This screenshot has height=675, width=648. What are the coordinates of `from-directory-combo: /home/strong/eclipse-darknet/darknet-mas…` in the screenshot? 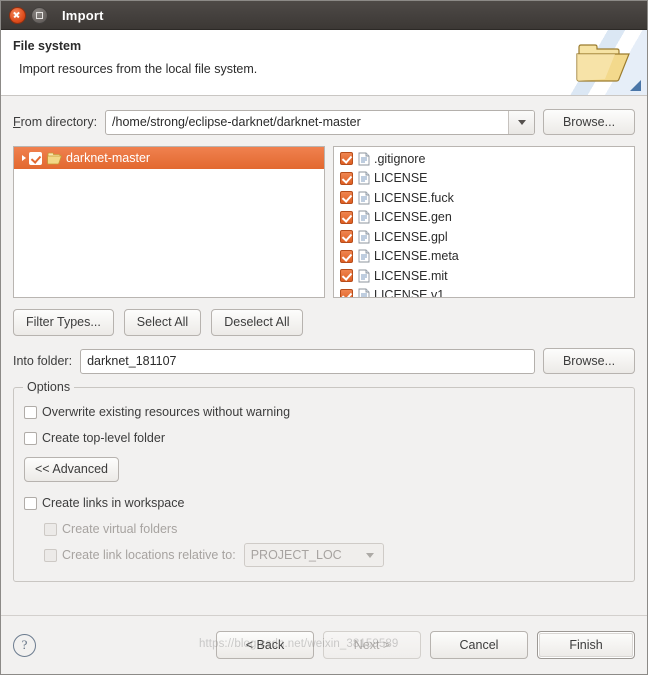 It's located at (320, 122).